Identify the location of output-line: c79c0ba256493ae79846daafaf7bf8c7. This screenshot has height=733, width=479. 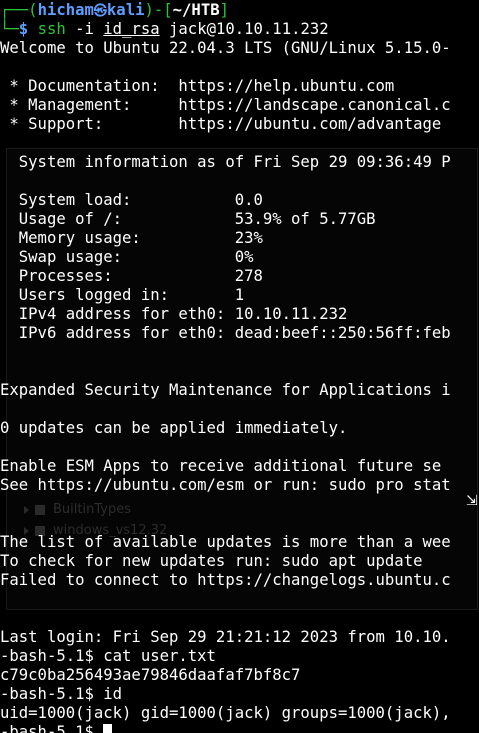
(150, 675).